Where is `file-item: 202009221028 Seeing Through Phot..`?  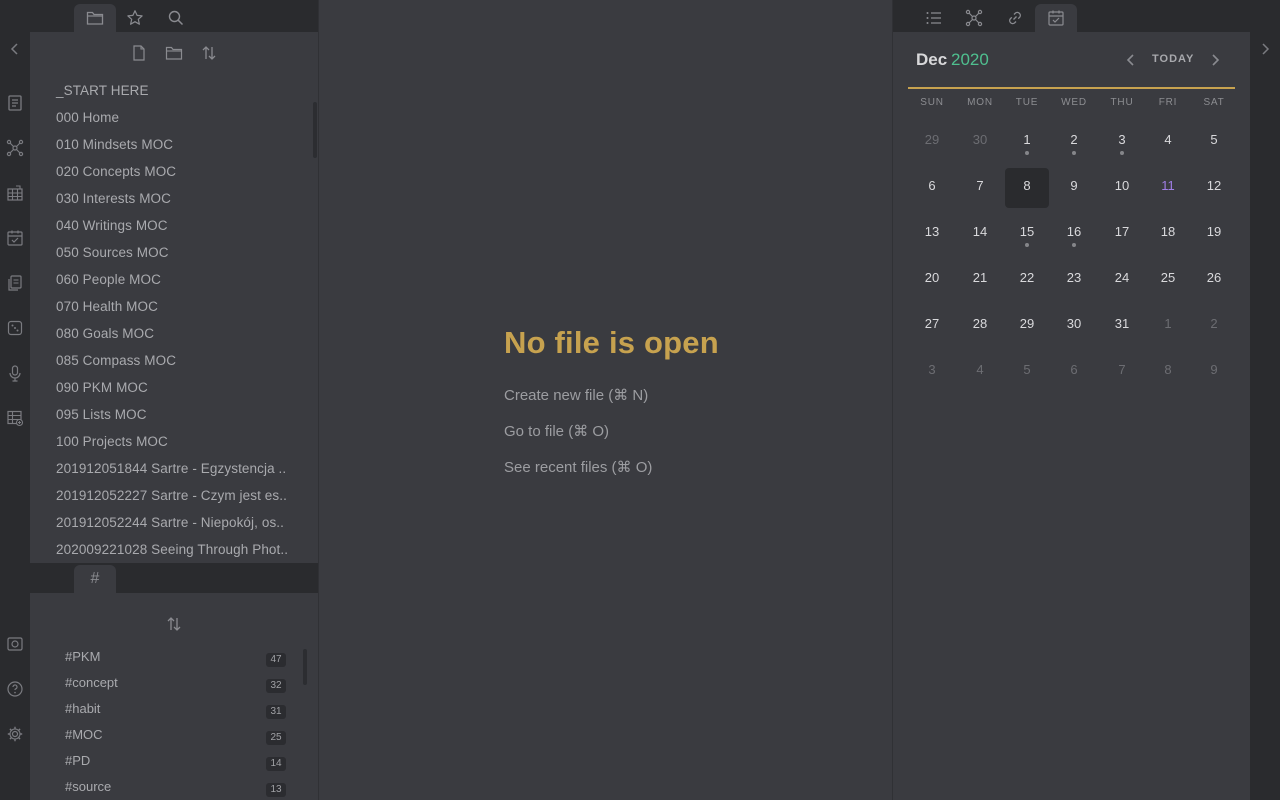
file-item: 202009221028 Seeing Through Phot.. is located at coordinates (172, 549).